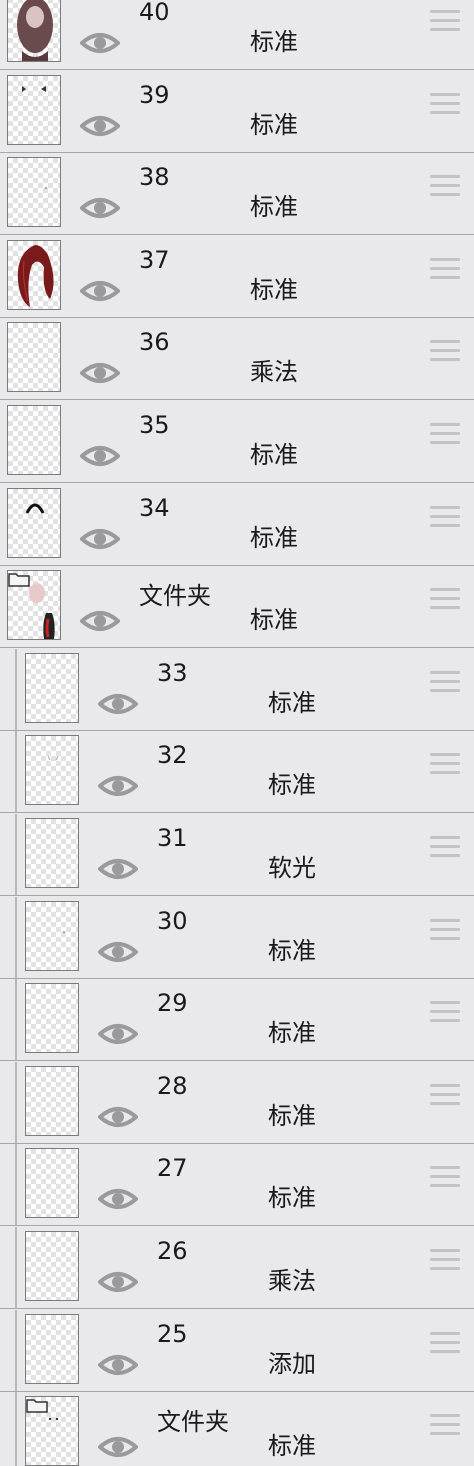 Image resolution: width=474 pixels, height=1466 pixels. What do you see at coordinates (154, 94) in the screenshot?
I see `layer-name: 39` at bounding box center [154, 94].